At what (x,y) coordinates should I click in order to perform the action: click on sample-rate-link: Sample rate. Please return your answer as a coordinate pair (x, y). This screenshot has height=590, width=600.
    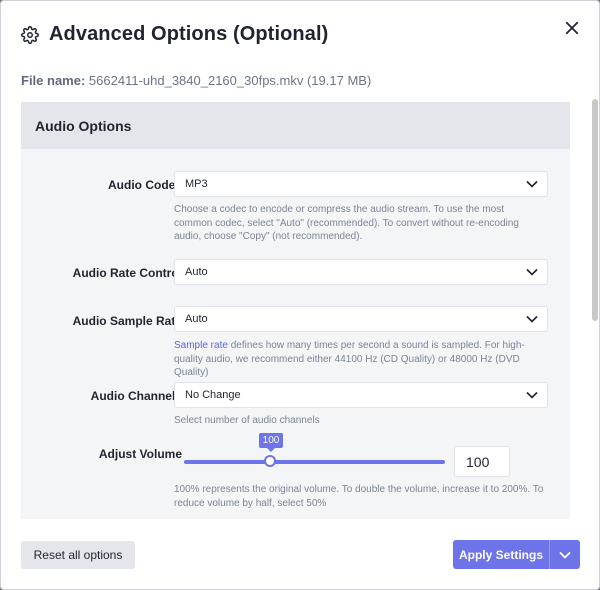
    Looking at the image, I should click on (201, 345).